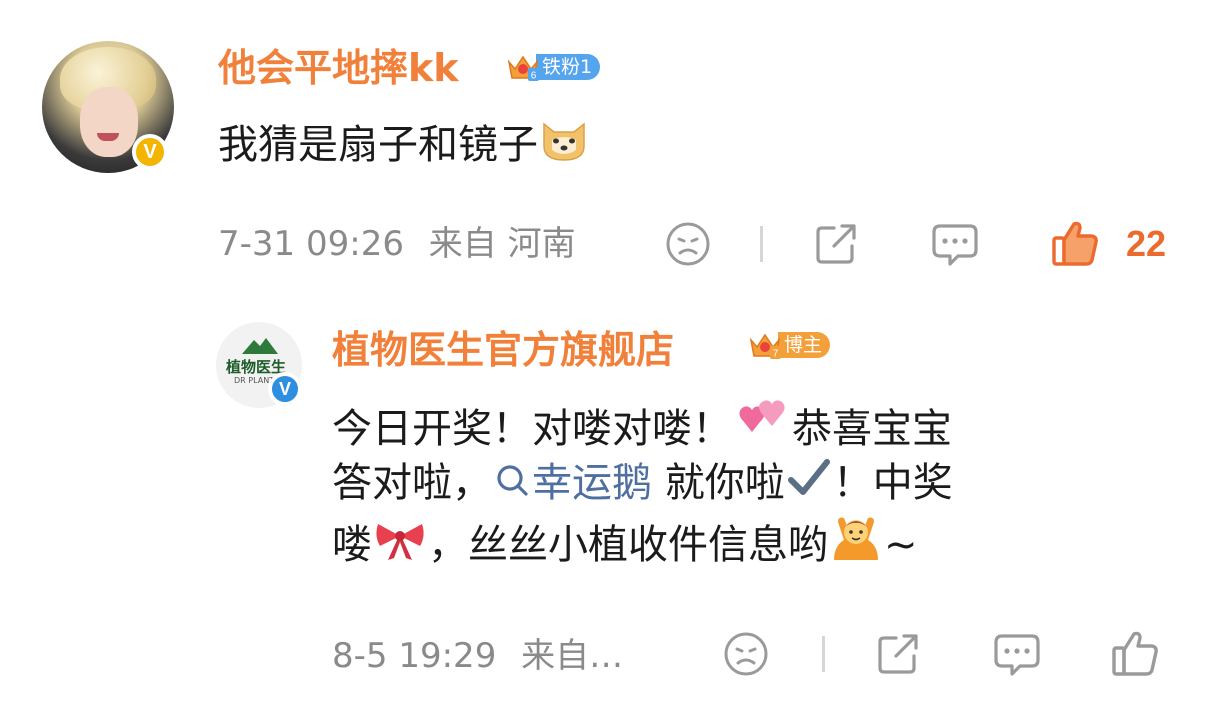  What do you see at coordinates (765, 346) in the screenshot?
I see `crown-icon: 7` at bounding box center [765, 346].